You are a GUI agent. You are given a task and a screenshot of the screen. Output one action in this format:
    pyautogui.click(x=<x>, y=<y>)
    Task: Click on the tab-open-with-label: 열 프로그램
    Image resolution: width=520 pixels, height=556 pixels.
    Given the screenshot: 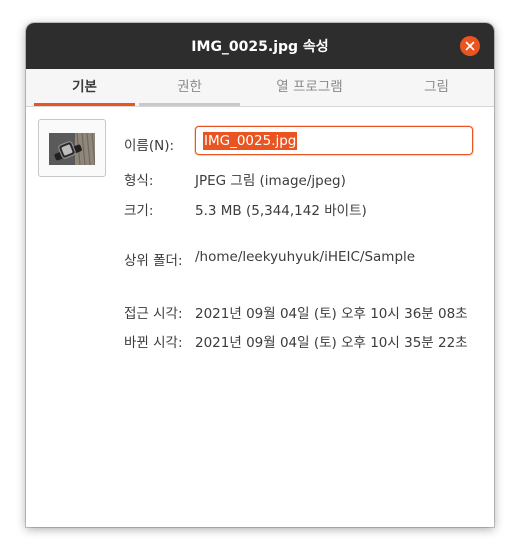 What is the action you would take?
    pyautogui.click(x=309, y=87)
    